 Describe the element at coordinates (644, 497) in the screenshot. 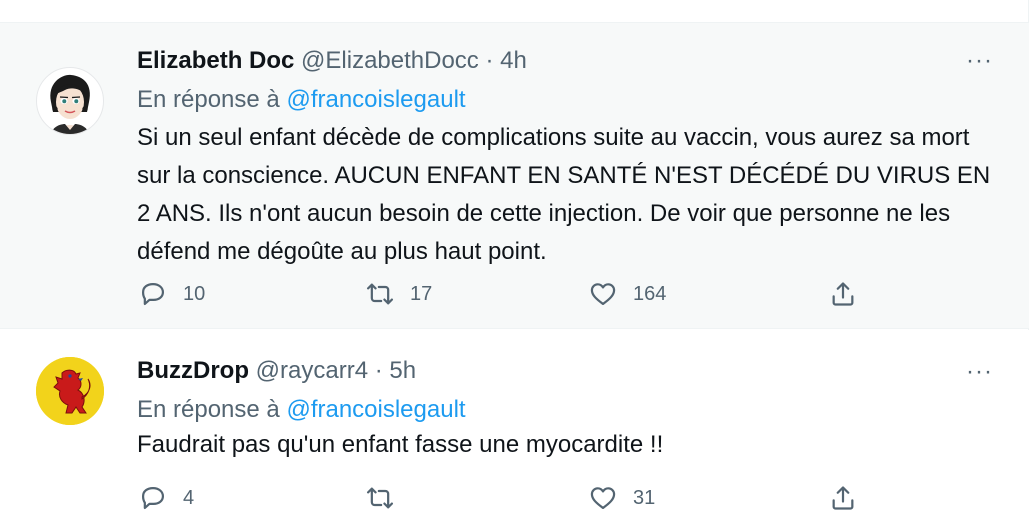

I see `like-count: 31` at that location.